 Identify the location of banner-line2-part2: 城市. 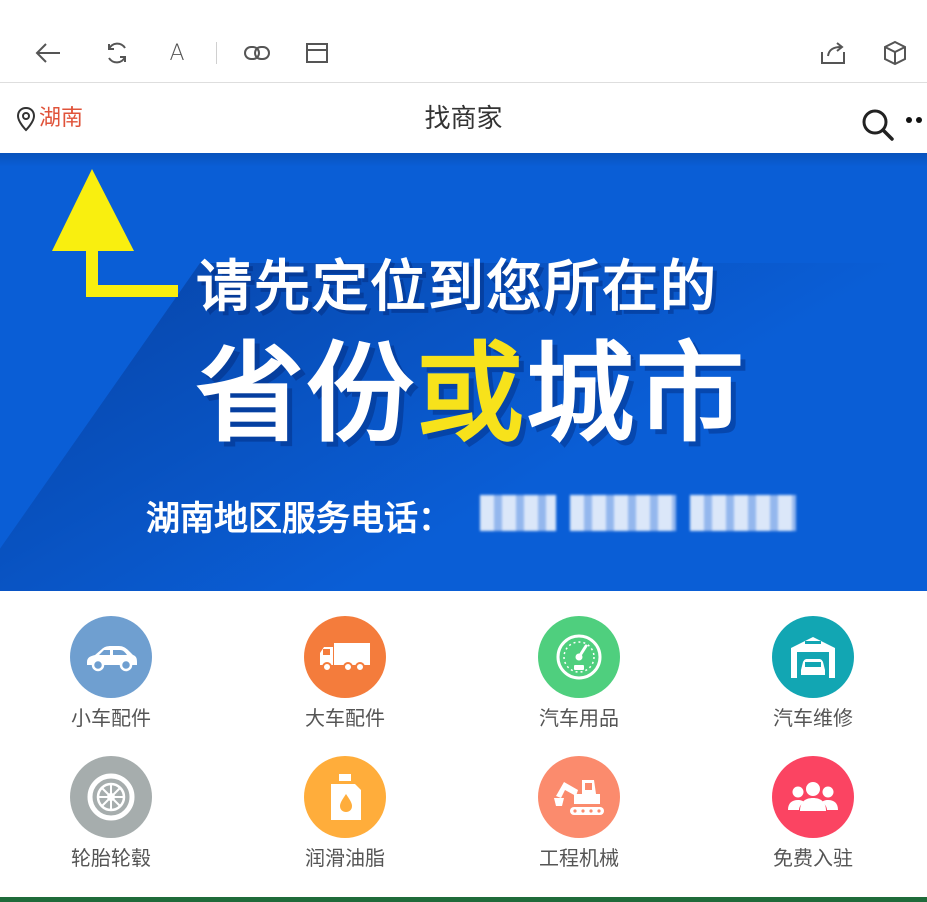
(636, 394).